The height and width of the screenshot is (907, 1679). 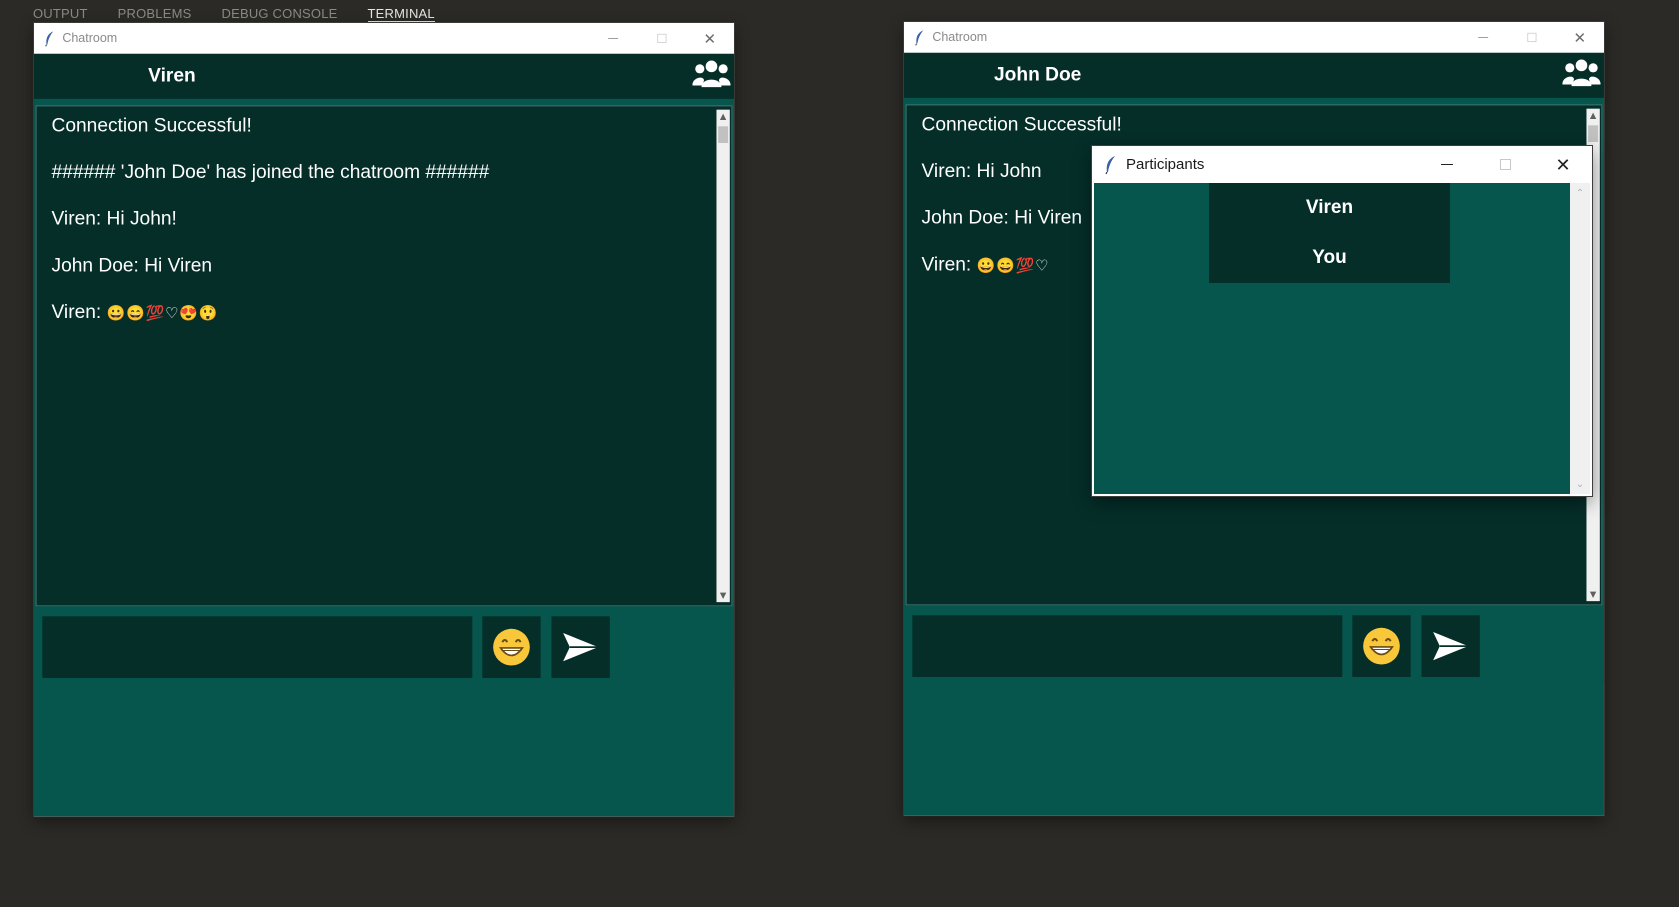 I want to click on scroll-up-arrow-icon: ⌃, so click(x=1580, y=193).